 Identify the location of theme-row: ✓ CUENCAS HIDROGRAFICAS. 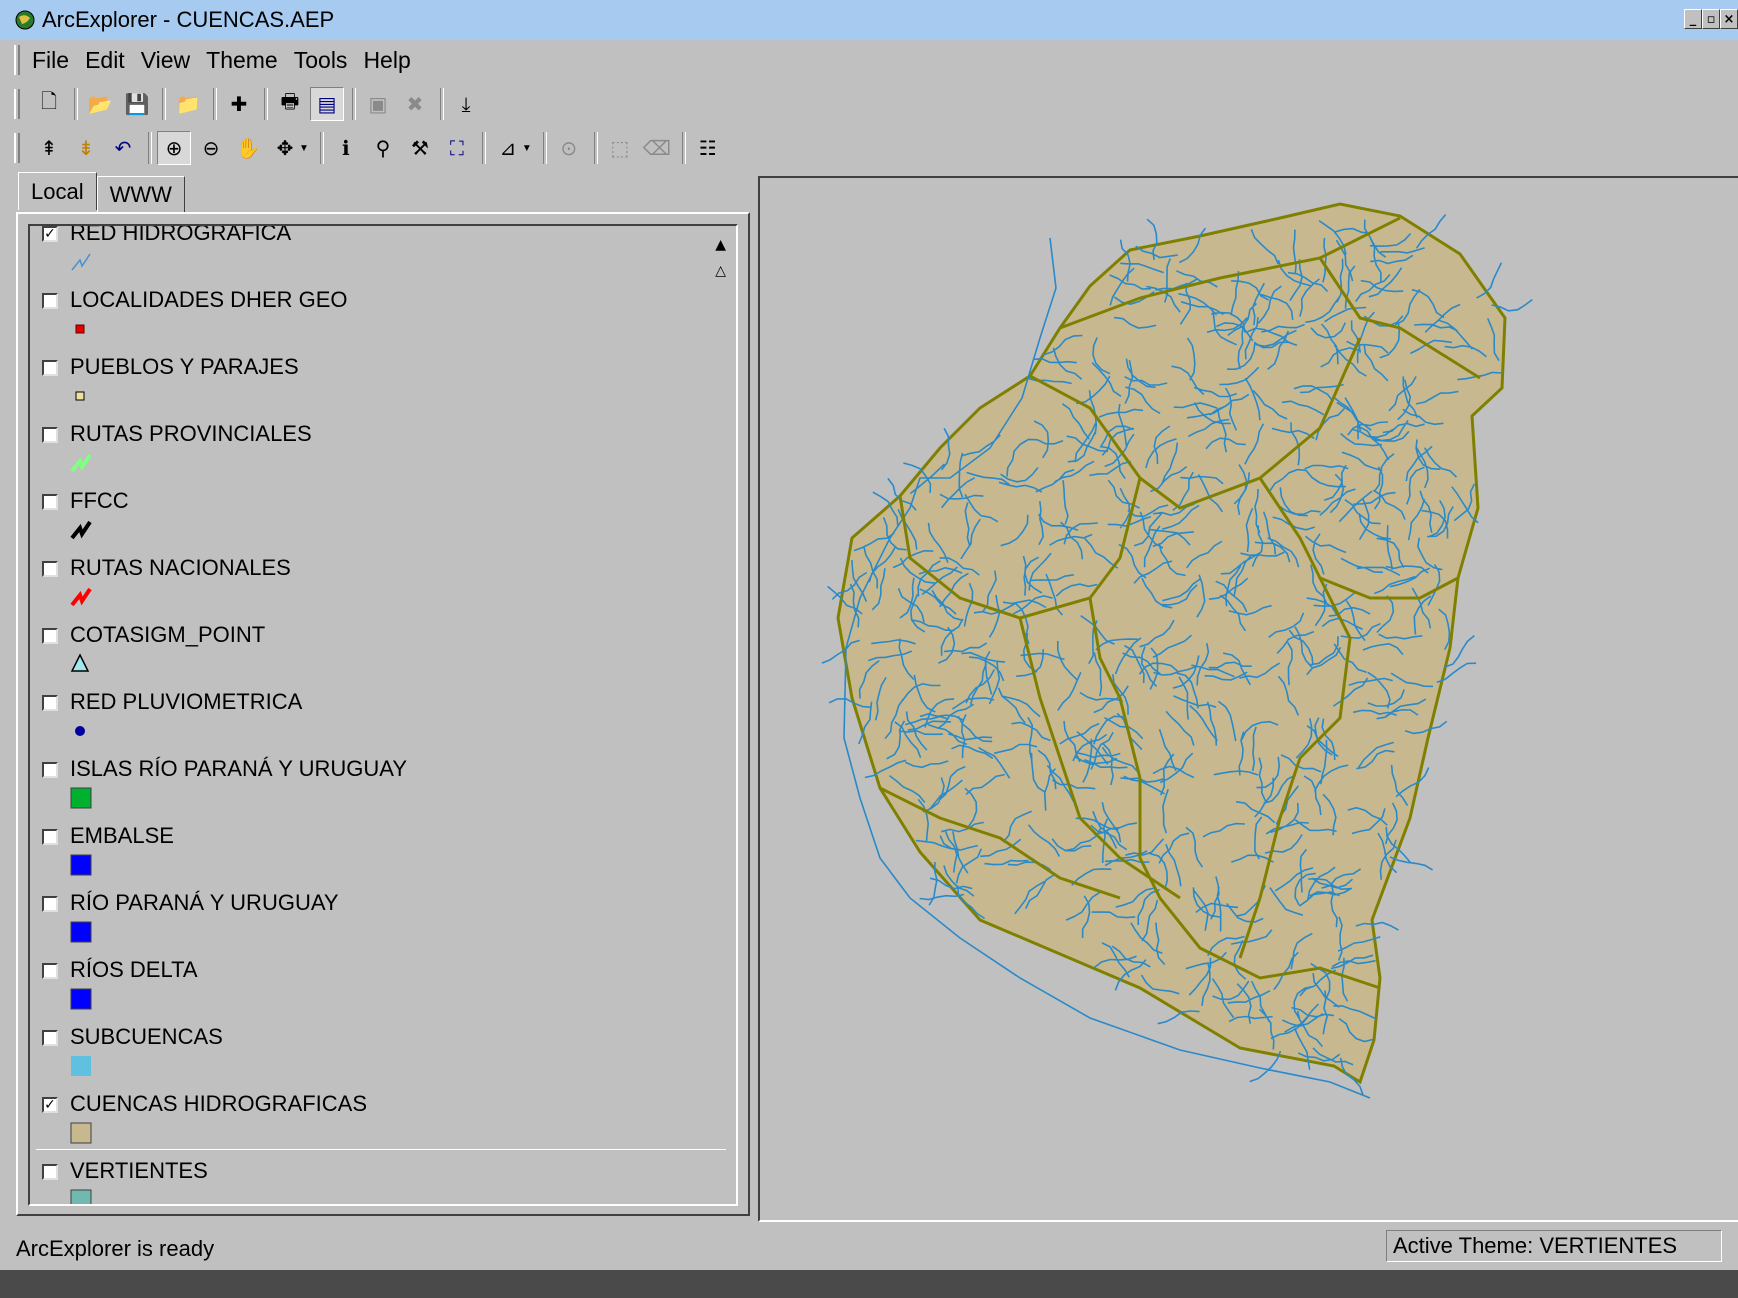
(381, 1116).